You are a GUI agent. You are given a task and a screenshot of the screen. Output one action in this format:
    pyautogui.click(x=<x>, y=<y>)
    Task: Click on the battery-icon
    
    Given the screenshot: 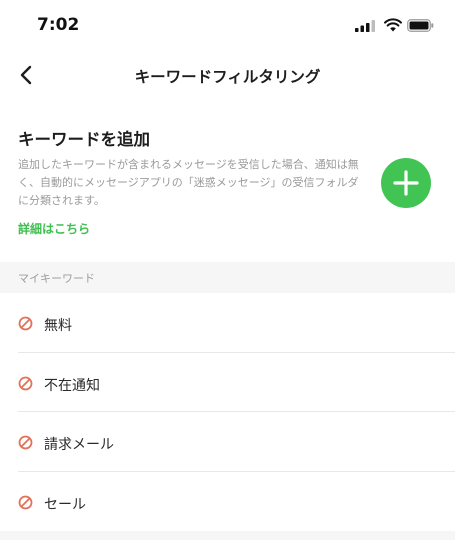 What is the action you would take?
    pyautogui.click(x=420, y=25)
    